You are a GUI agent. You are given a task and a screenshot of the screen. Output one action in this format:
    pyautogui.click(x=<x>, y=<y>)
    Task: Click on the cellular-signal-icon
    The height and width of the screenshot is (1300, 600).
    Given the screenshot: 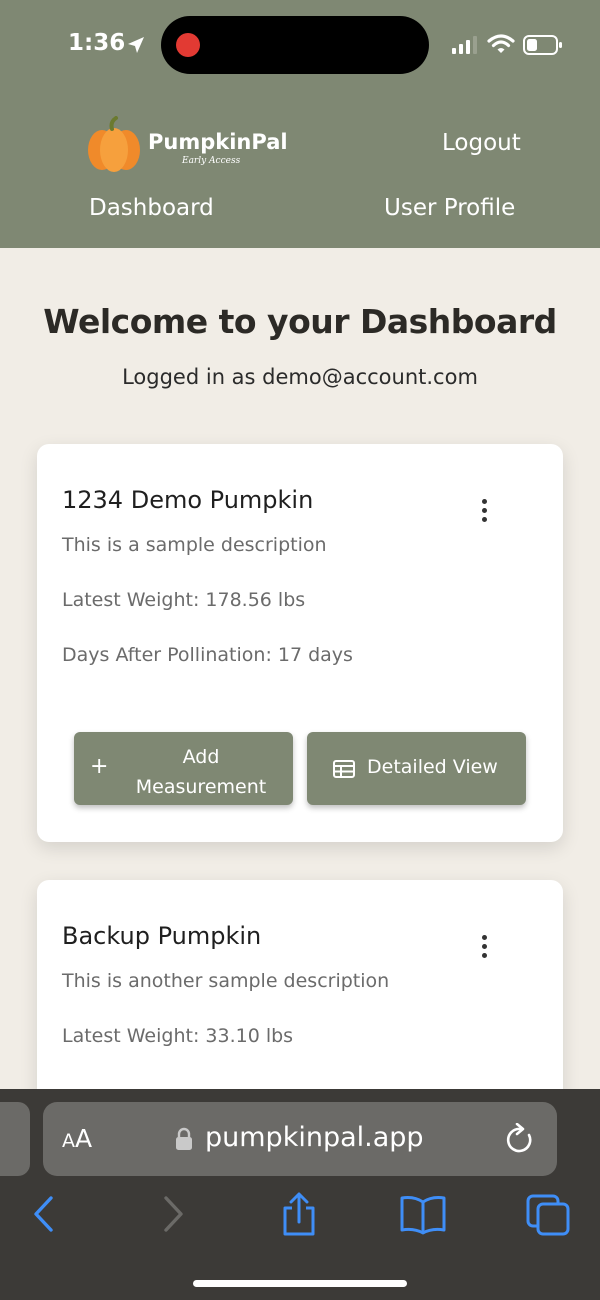 What is the action you would take?
    pyautogui.click(x=464, y=45)
    